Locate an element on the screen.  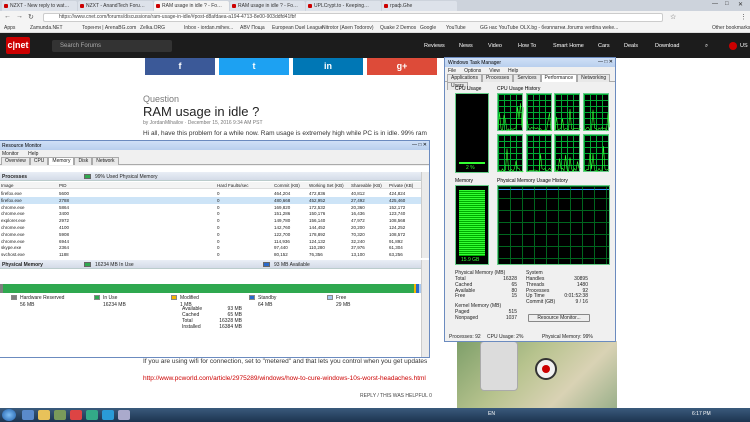
bookmark-item: European Duel League is located at coordinates (297, 28).